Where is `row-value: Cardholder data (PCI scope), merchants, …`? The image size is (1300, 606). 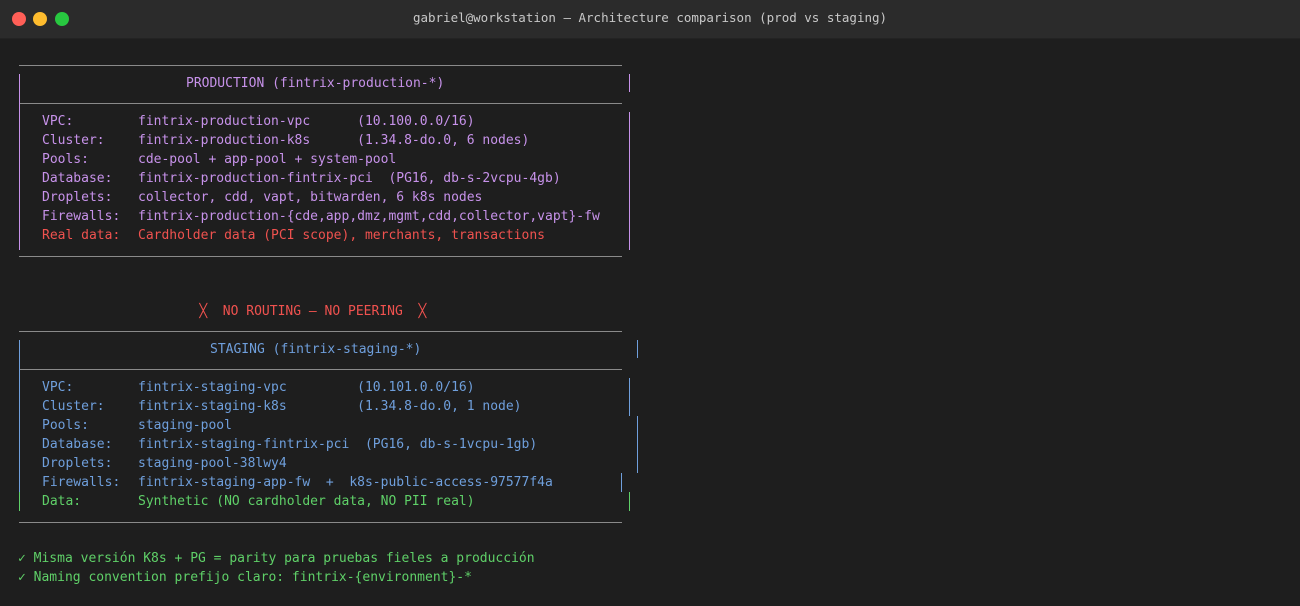
row-value: Cardholder data (PCI scope), merchants, … is located at coordinates (341, 235).